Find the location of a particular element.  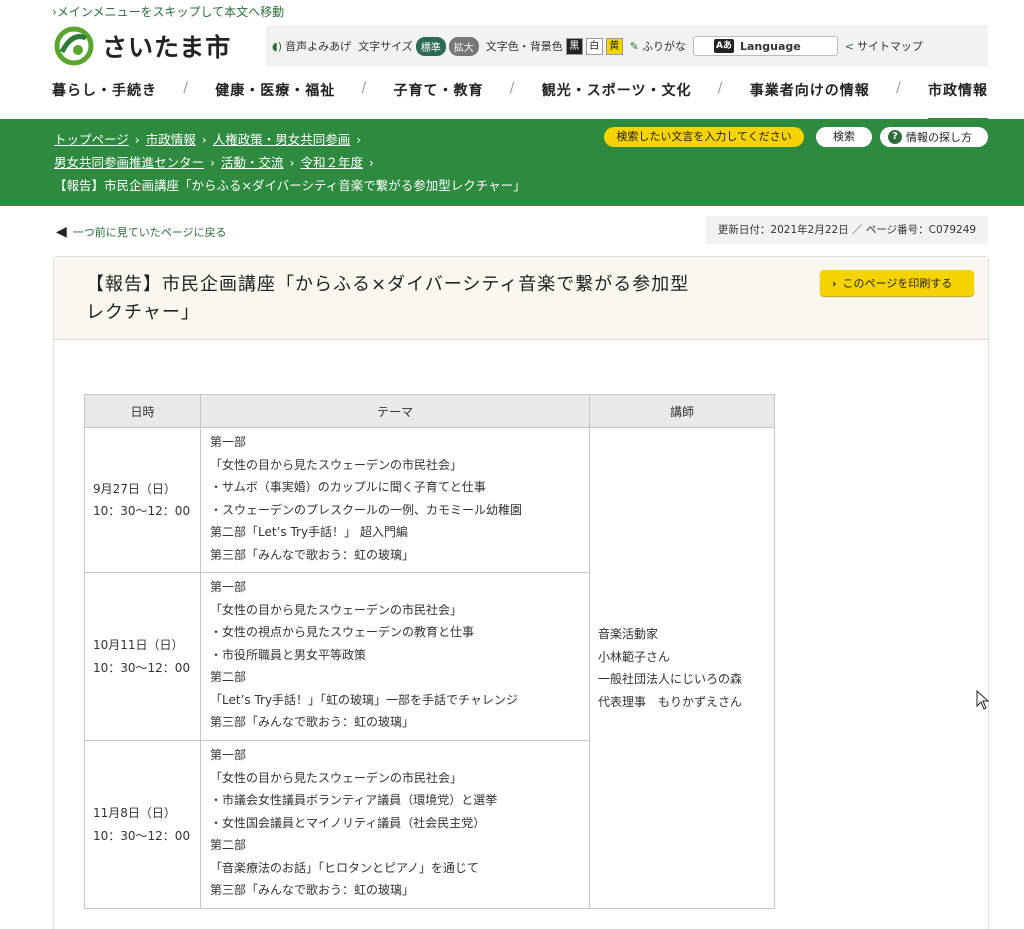

page-title-line: レクチャー」 is located at coordinates (143, 312).